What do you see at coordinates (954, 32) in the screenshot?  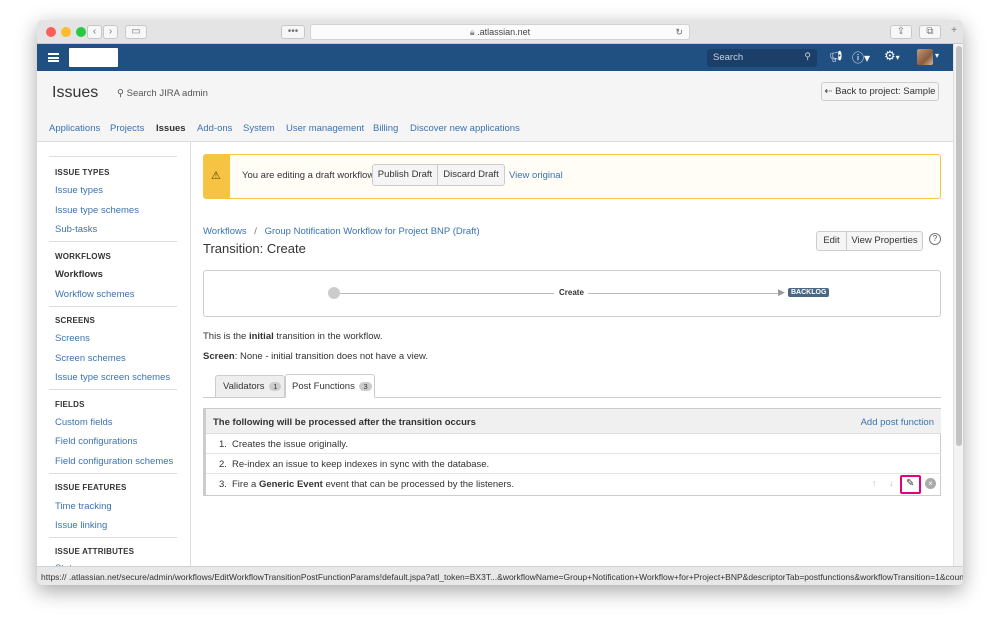 I see `add-tab-icon: +` at bounding box center [954, 32].